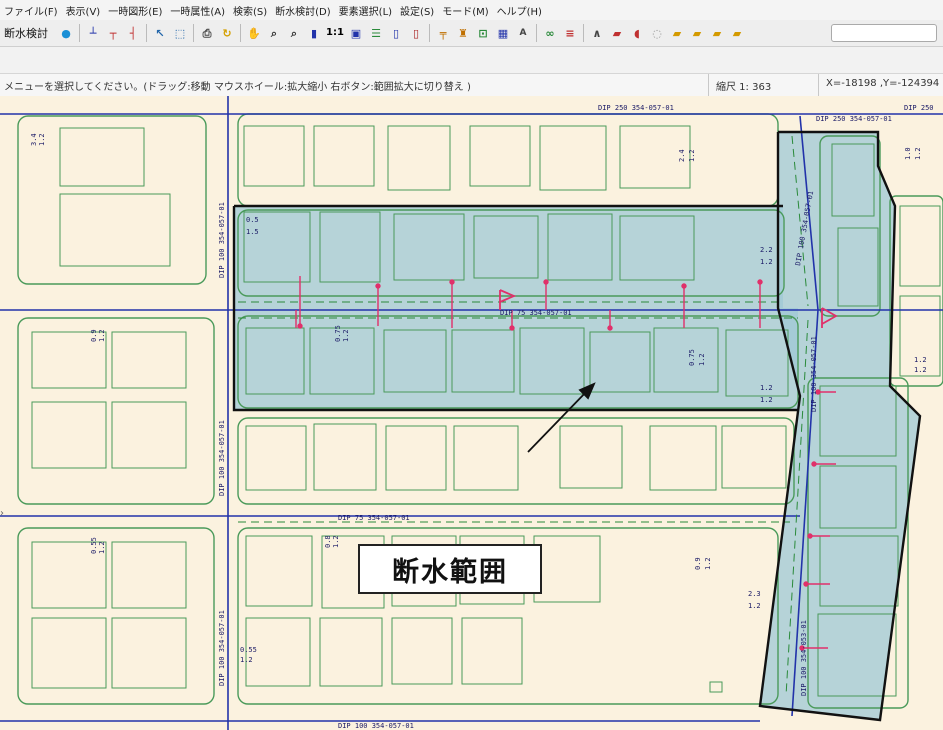 The height and width of the screenshot is (730, 943). Describe the element at coordinates (804, 658) in the screenshot. I see `pipe-label: DIP 100 354-053-01` at that location.